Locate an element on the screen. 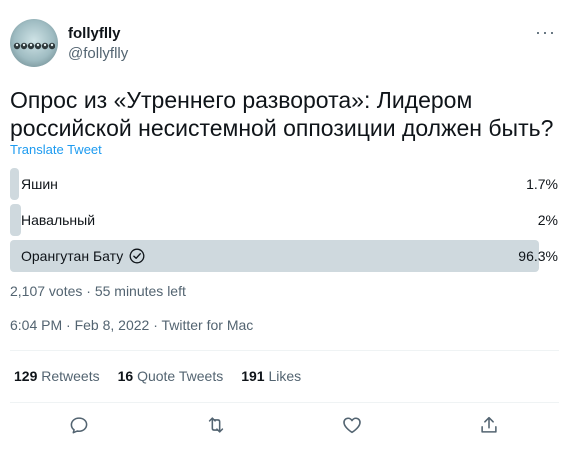 Image resolution: width=570 pixels, height=451 pixels. poll-option-percent: 1.7% is located at coordinates (542, 184).